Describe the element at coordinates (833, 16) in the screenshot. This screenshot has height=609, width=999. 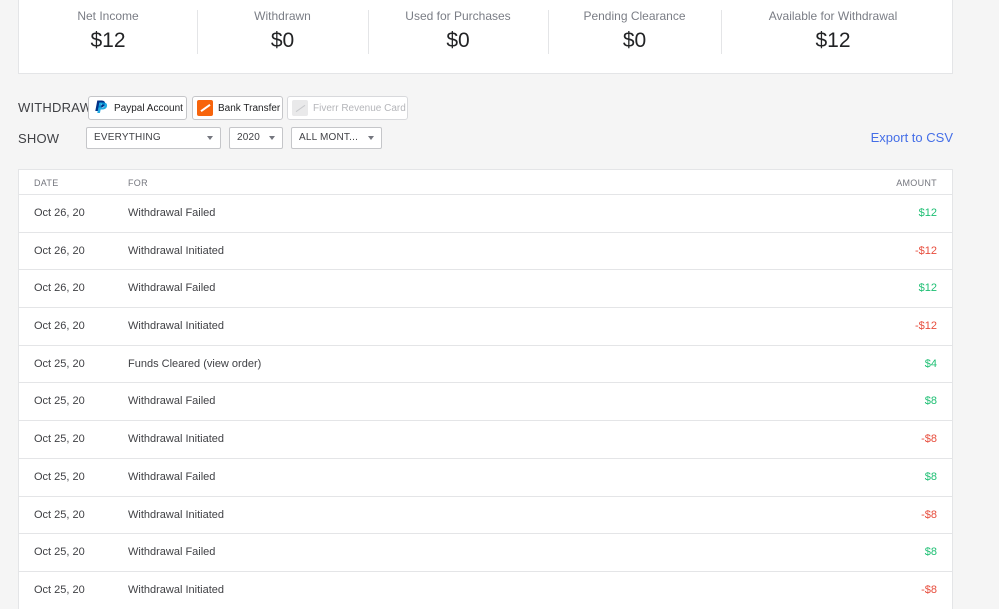
I see `stat-label: Available for Withdrawal` at that location.